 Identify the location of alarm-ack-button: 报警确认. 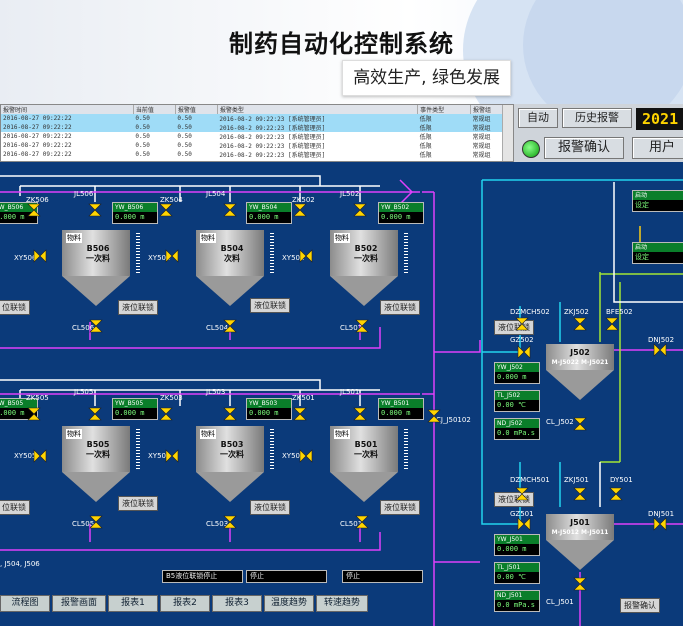
(584, 148).